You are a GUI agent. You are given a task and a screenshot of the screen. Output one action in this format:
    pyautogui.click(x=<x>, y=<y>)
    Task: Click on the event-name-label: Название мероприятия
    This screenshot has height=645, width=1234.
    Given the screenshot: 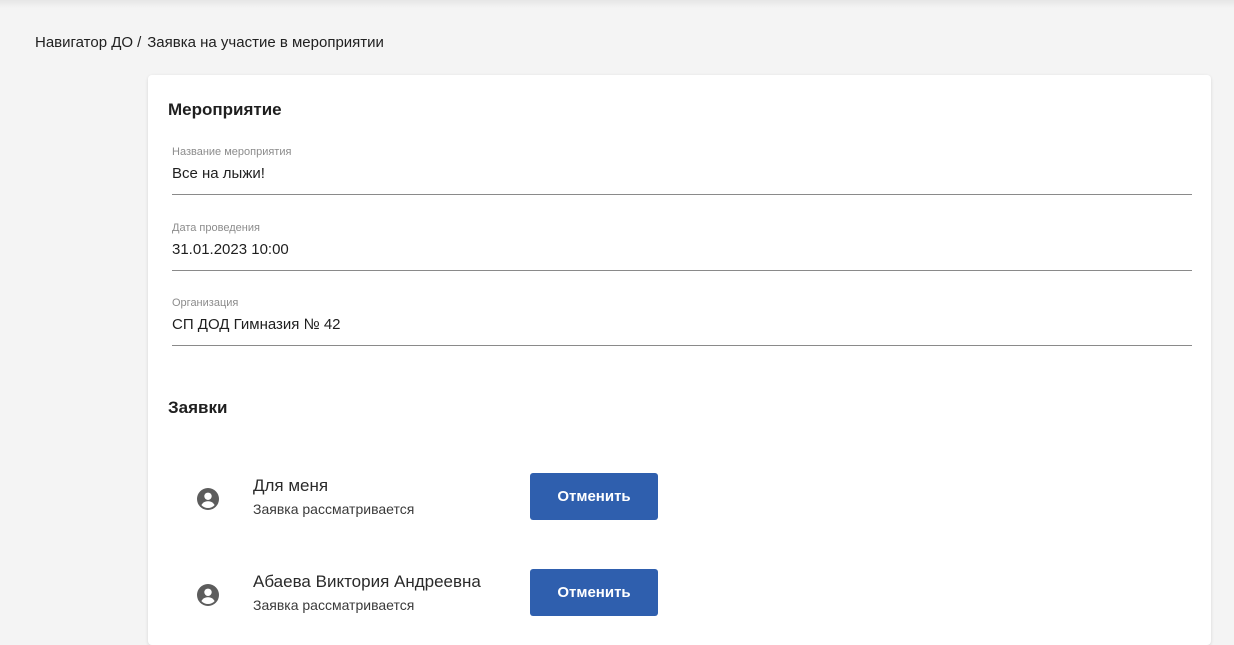 What is the action you would take?
    pyautogui.click(x=232, y=152)
    